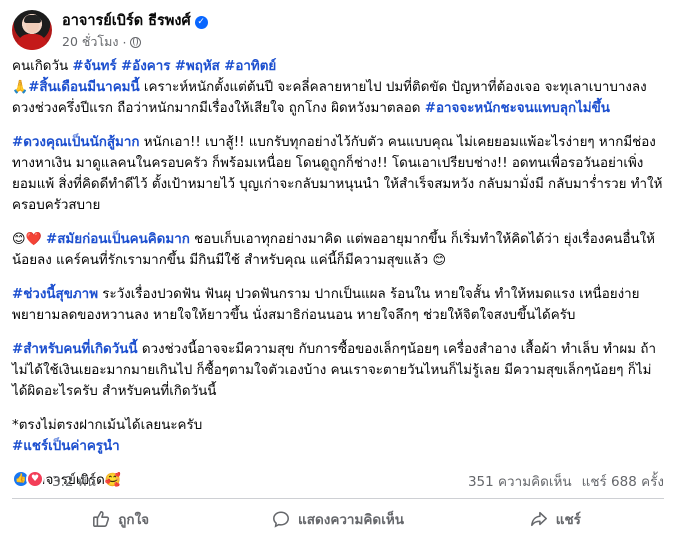 This screenshot has height=536, width=673. I want to click on love-reaction-icon: ♥, so click(35, 479).